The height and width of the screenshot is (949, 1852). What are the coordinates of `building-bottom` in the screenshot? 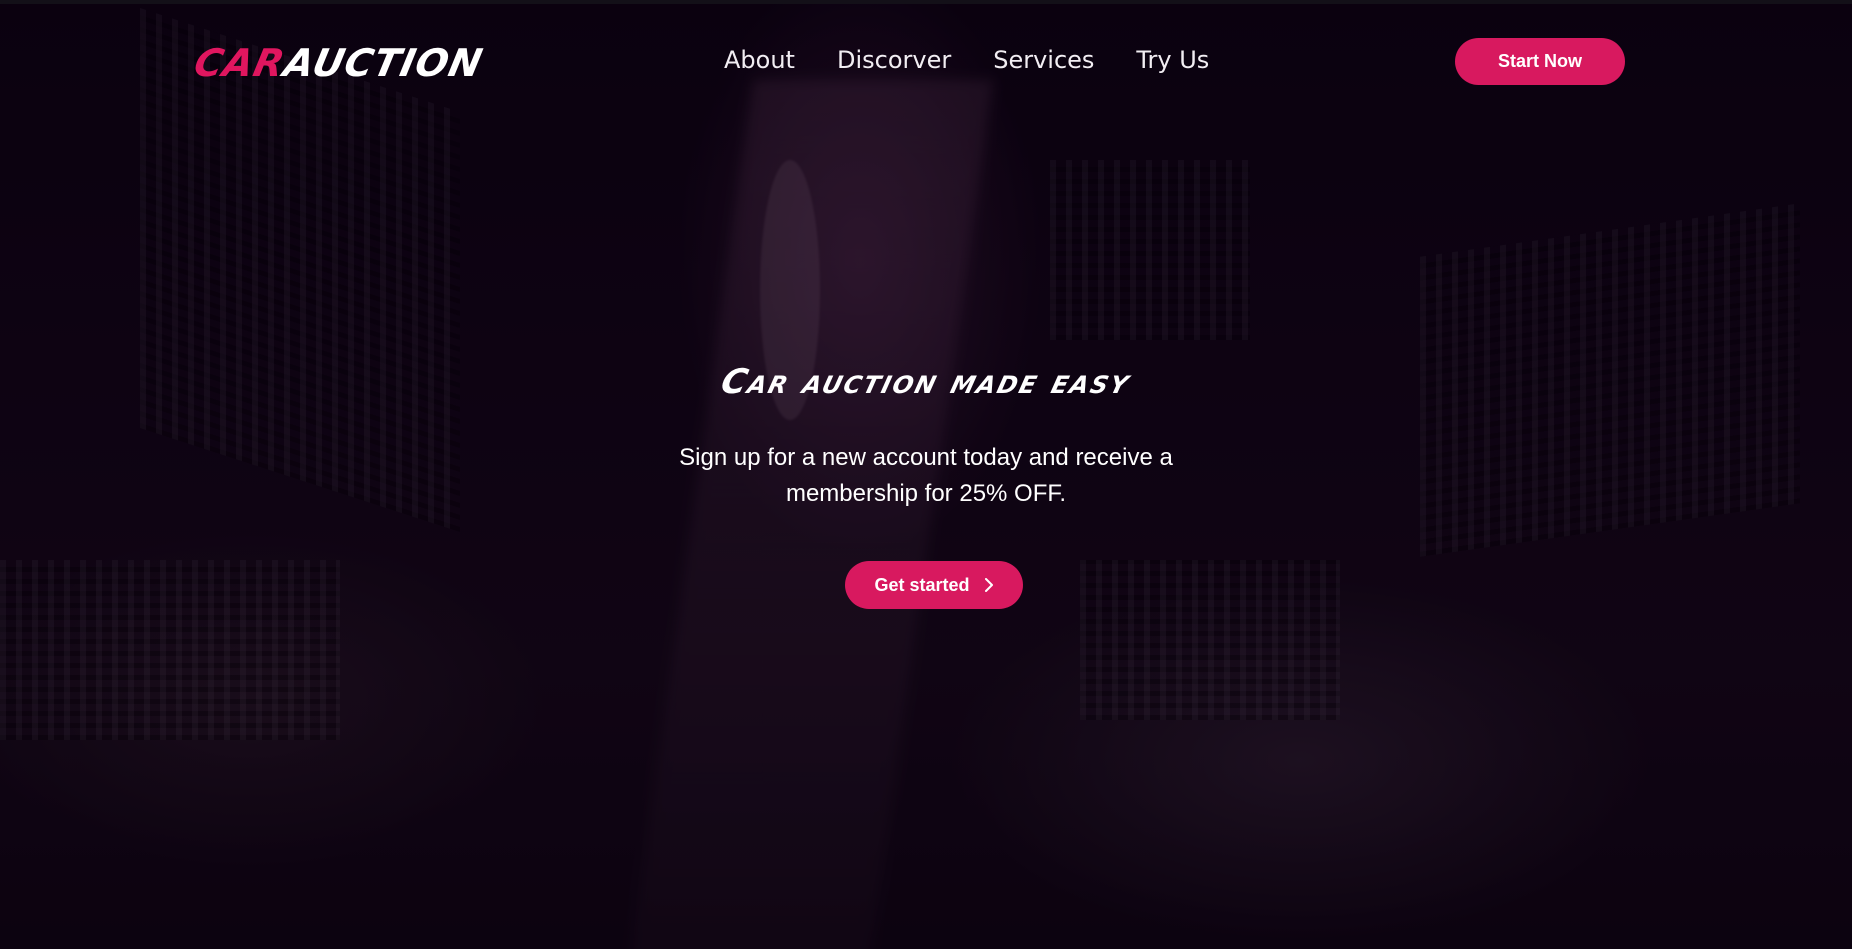 It's located at (1210, 640).